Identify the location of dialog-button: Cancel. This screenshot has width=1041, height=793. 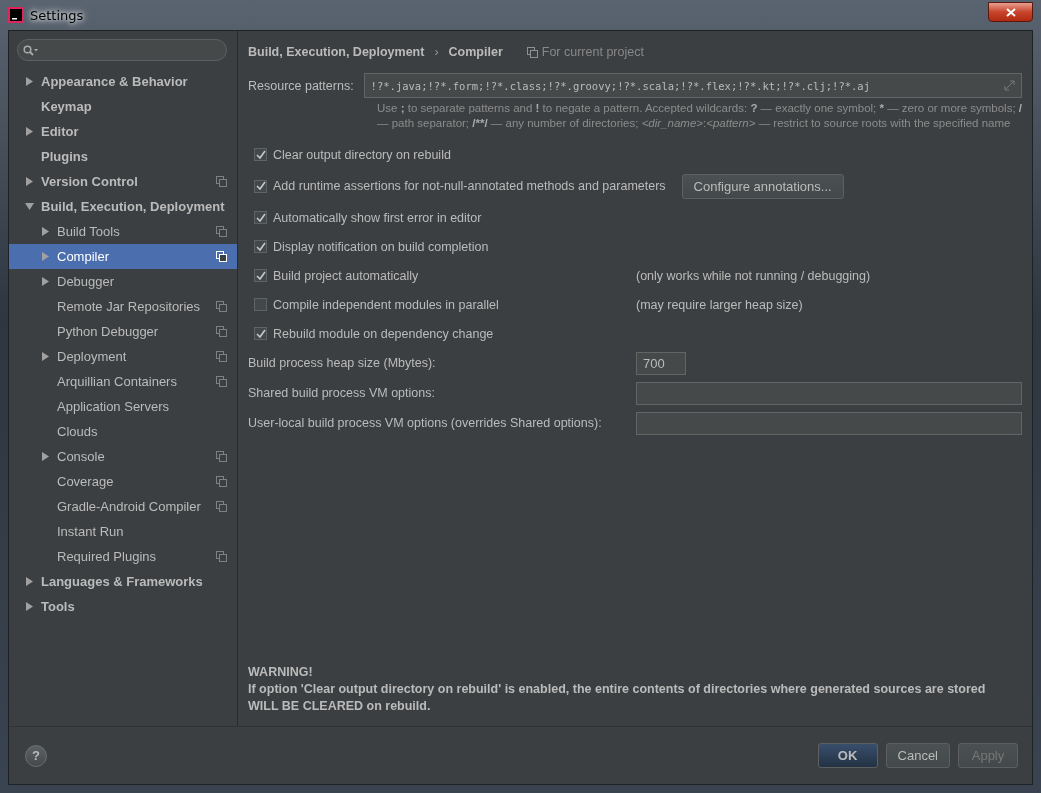
(917, 755).